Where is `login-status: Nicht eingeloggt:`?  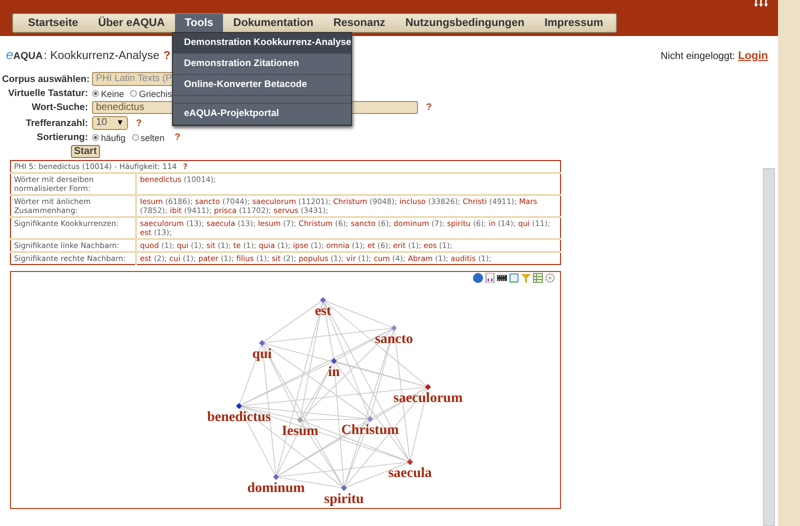
login-status: Nicht eingeloggt: is located at coordinates (698, 56).